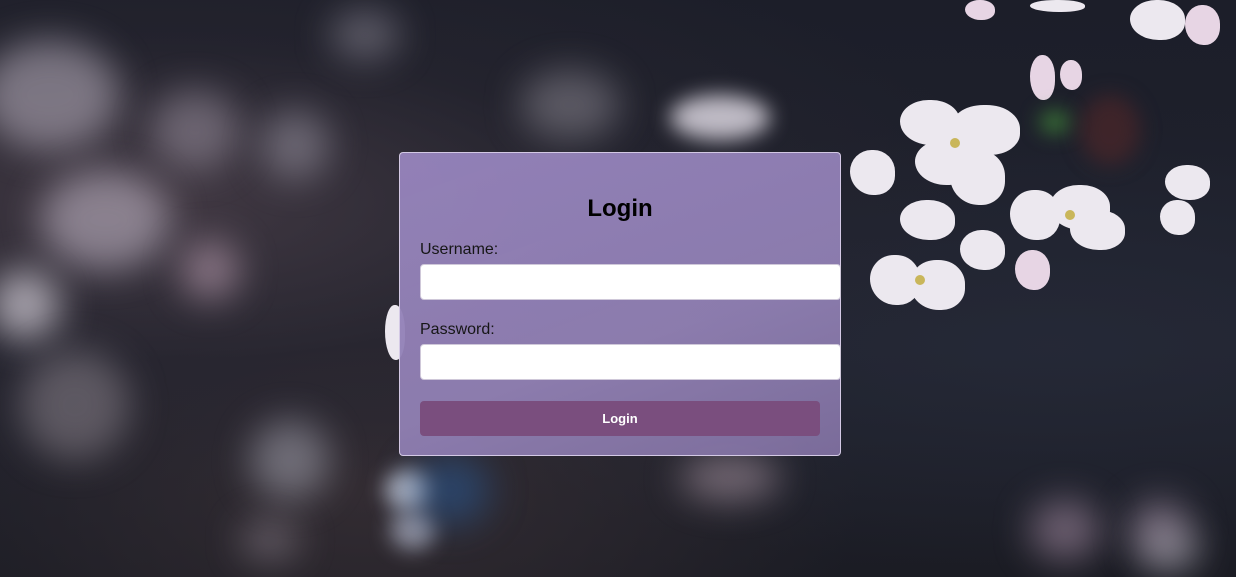 The image size is (1236, 577). I want to click on password-label: Password:, so click(457, 329).